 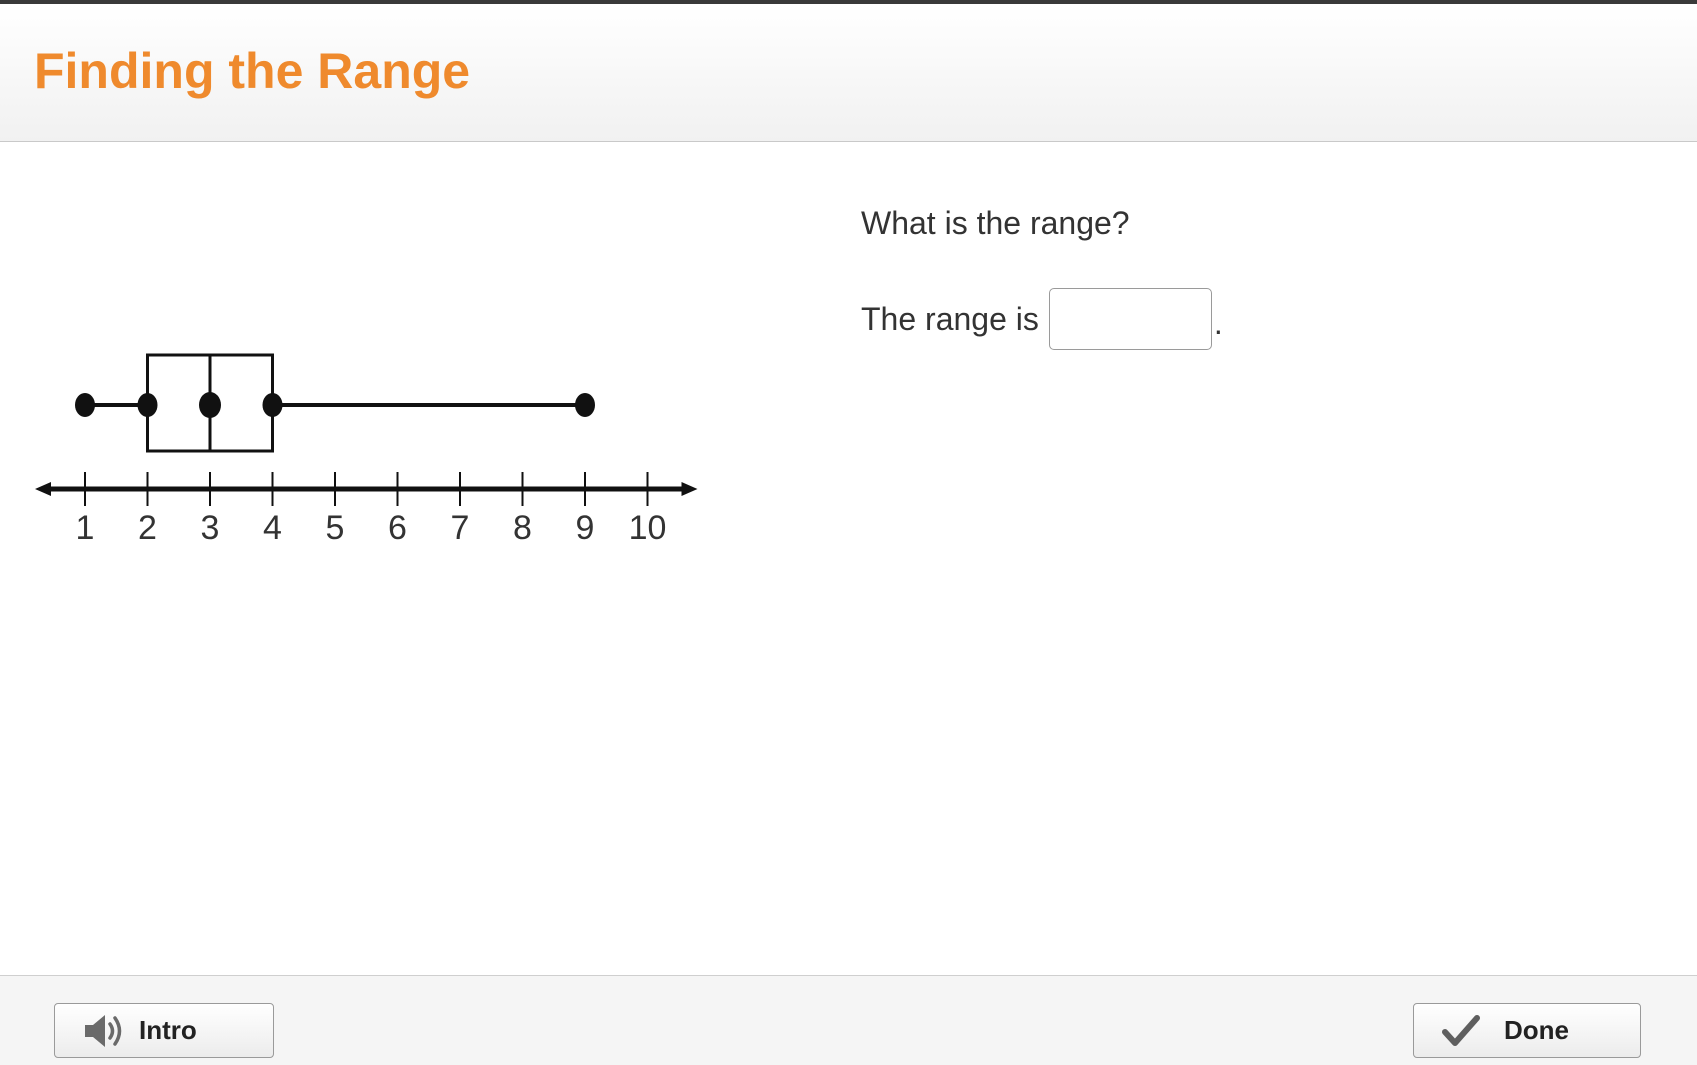 What do you see at coordinates (689, 489) in the screenshot?
I see `axis-arrow-right` at bounding box center [689, 489].